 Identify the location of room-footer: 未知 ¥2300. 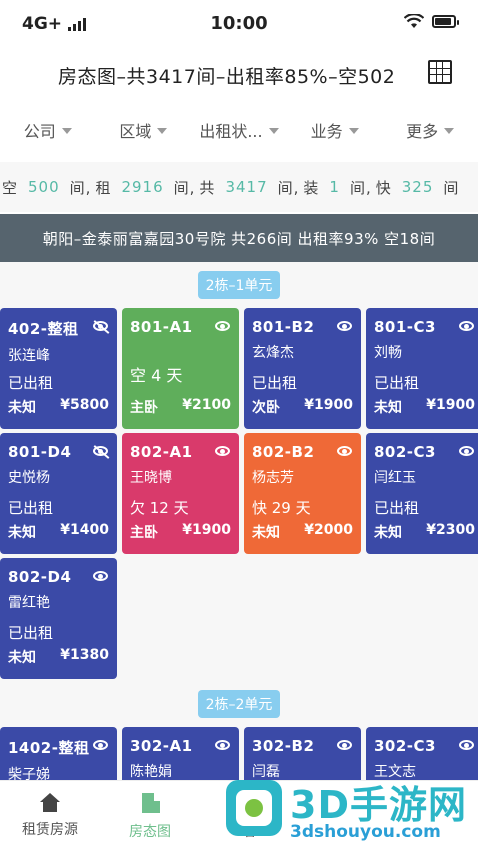
(424, 532).